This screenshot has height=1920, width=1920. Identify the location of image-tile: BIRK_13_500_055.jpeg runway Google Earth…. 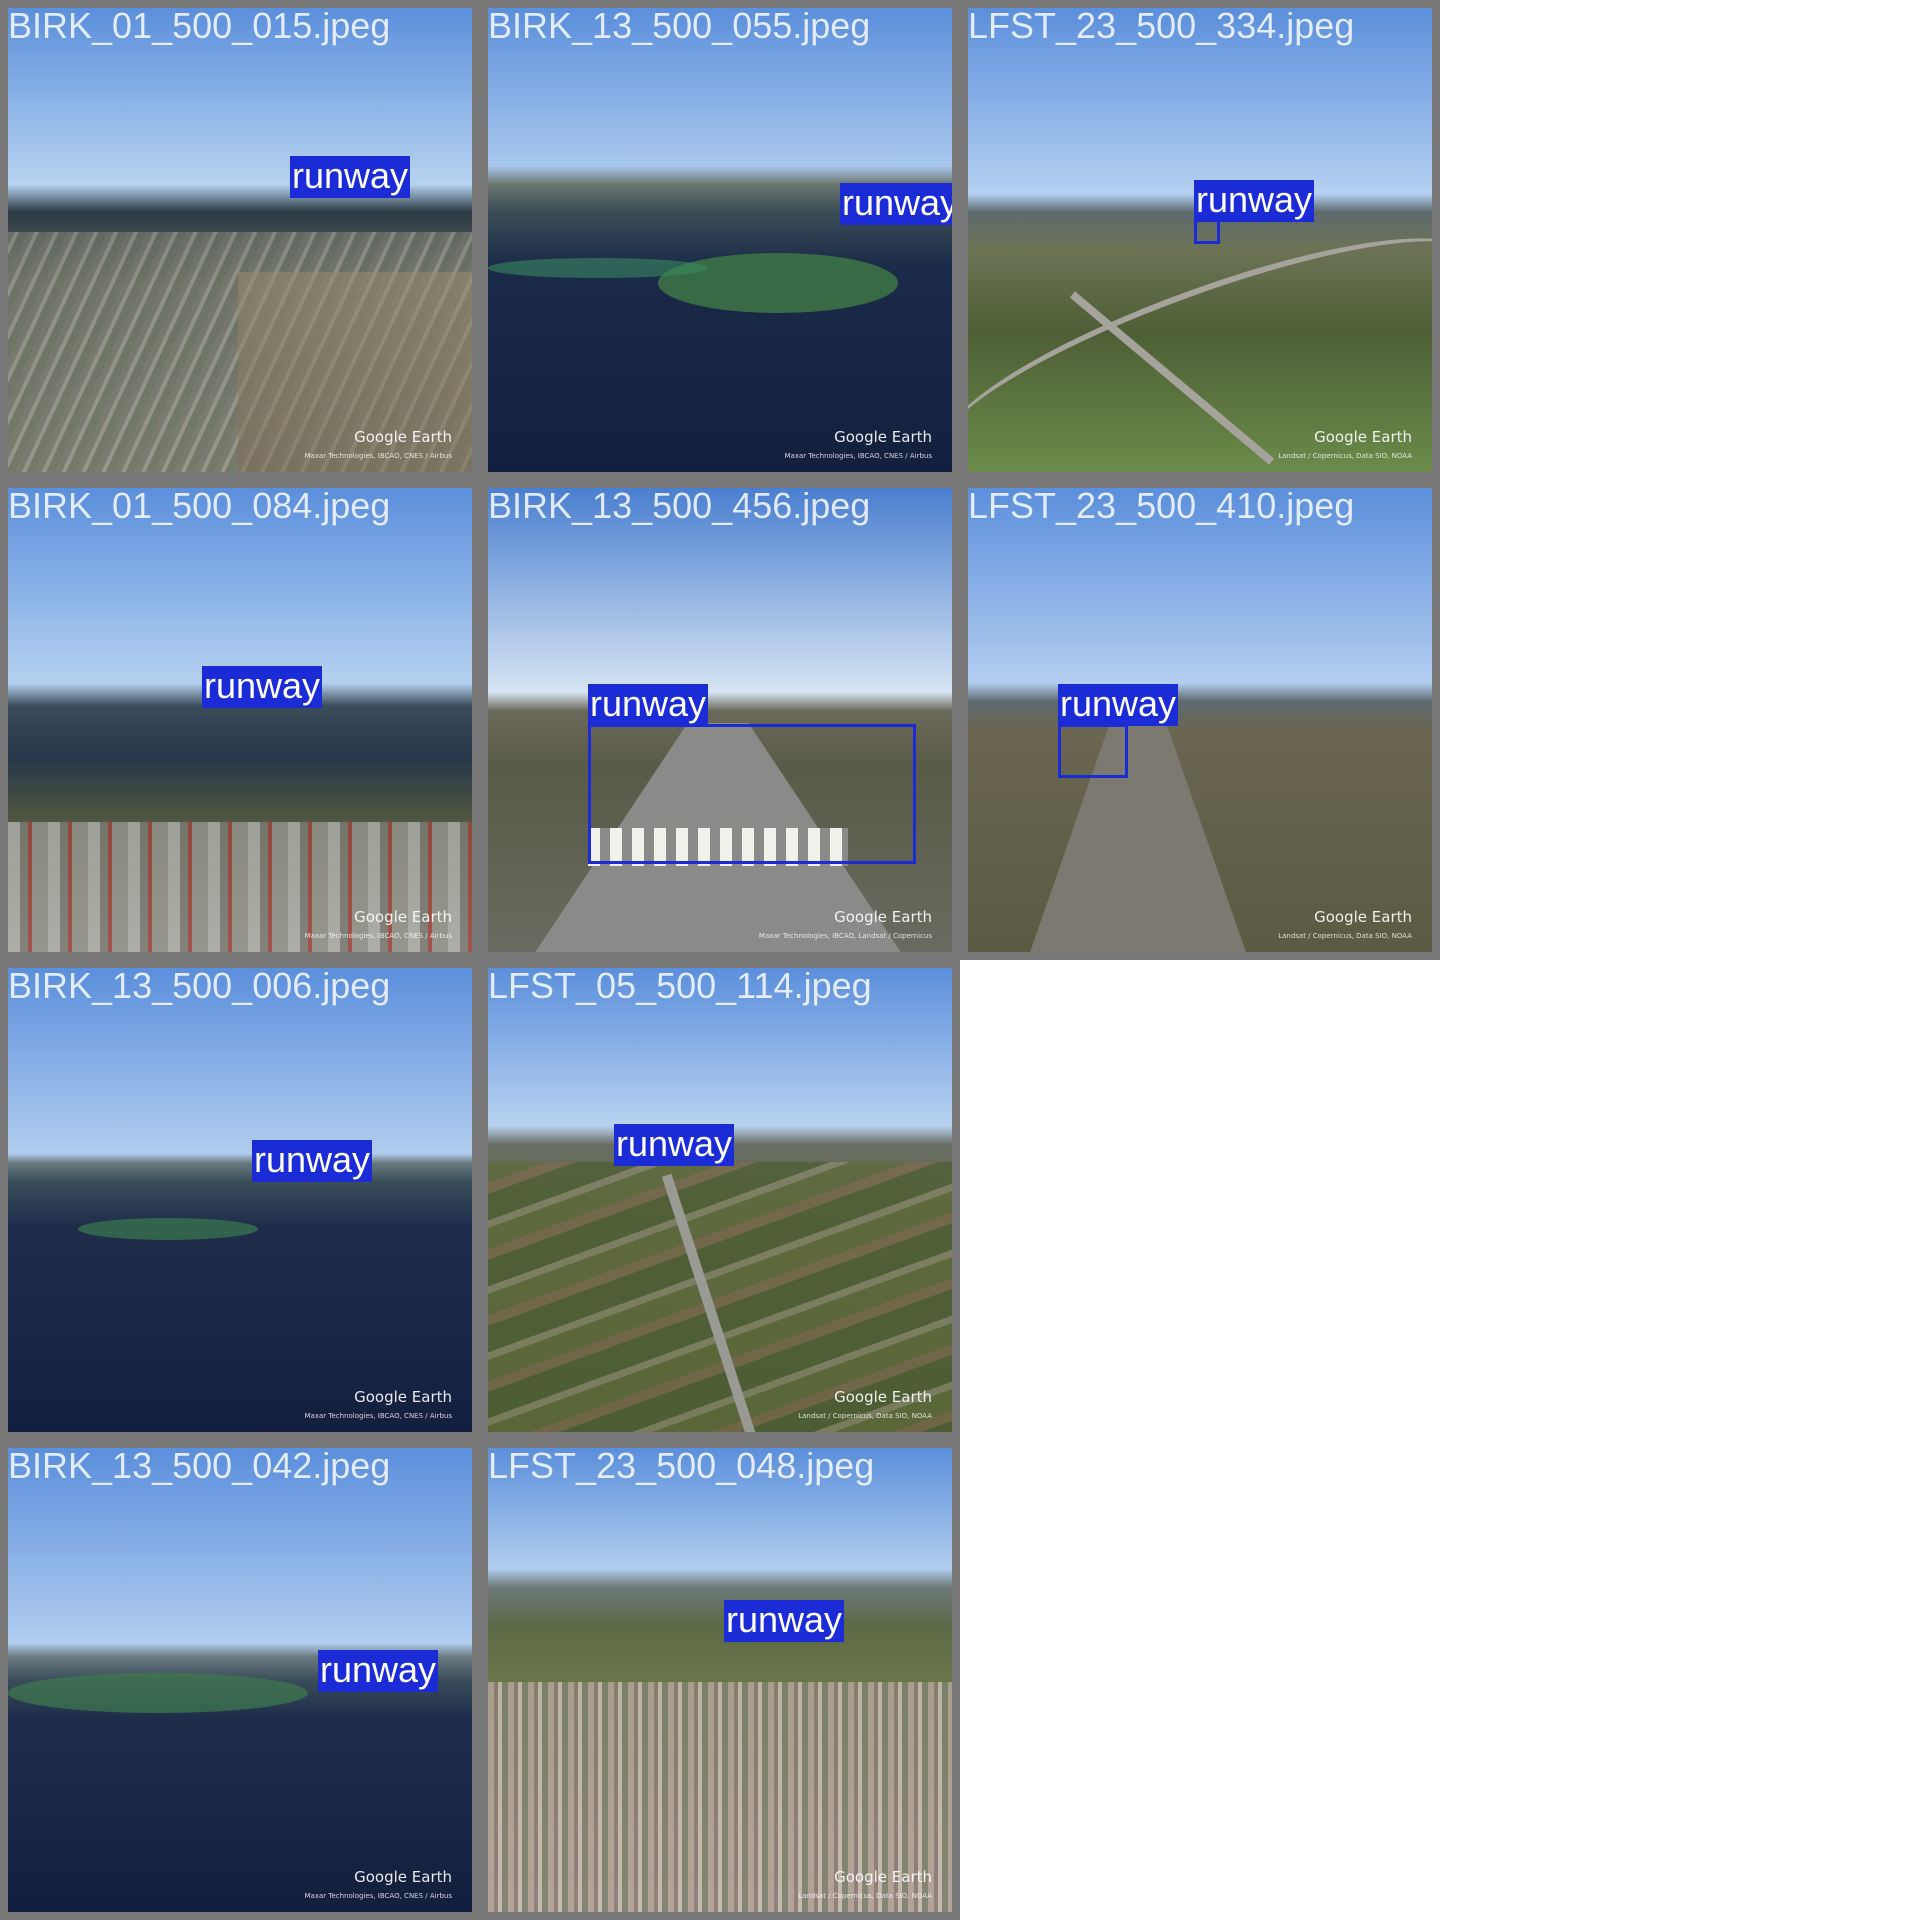
(720, 240).